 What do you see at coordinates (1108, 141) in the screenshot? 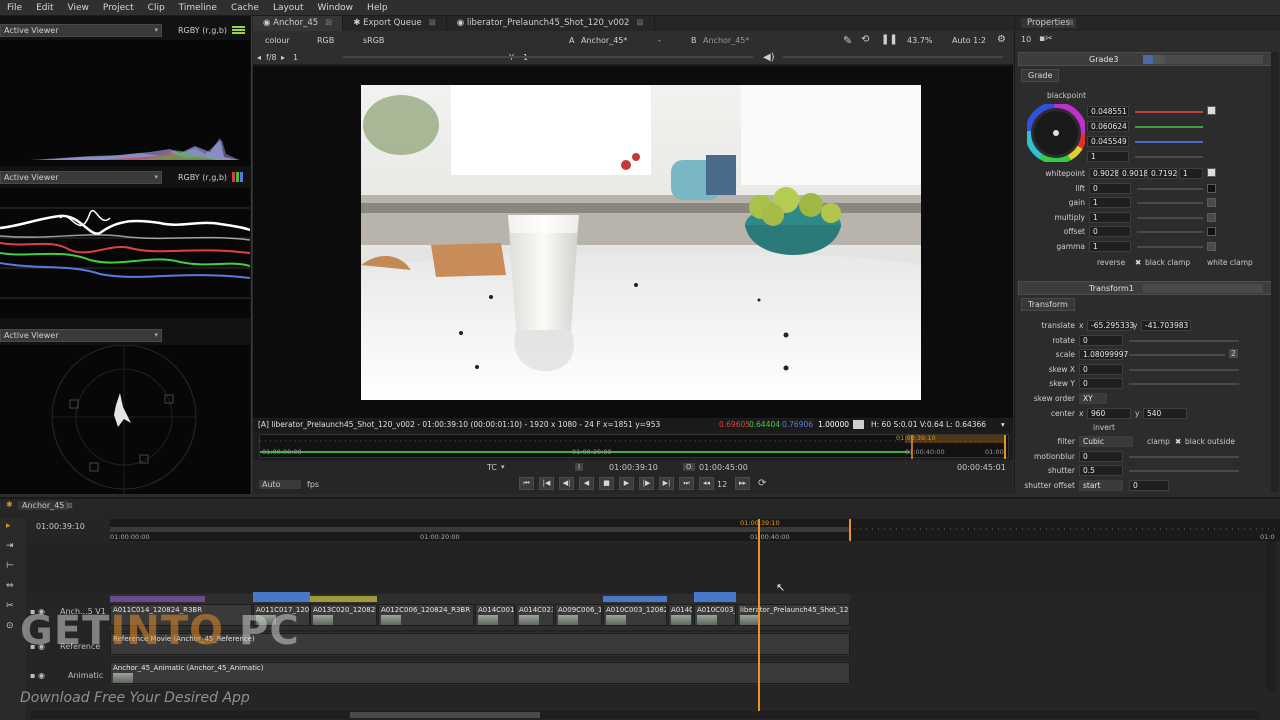
I see `blackpoint-b: 0.045549` at bounding box center [1108, 141].